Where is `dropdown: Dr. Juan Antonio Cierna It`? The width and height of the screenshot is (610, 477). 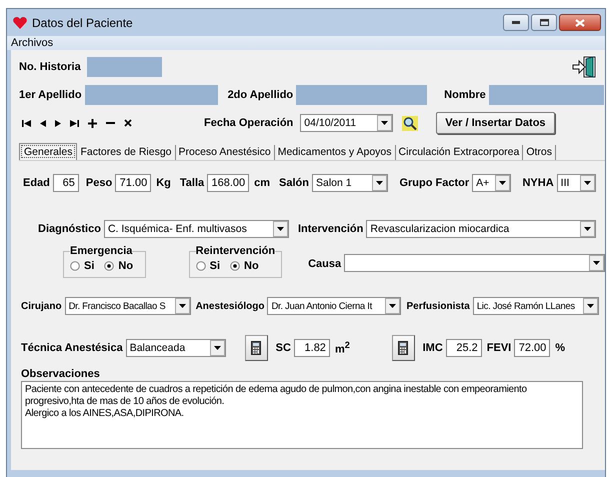 dropdown: Dr. Juan Antonio Cierna It is located at coordinates (334, 306).